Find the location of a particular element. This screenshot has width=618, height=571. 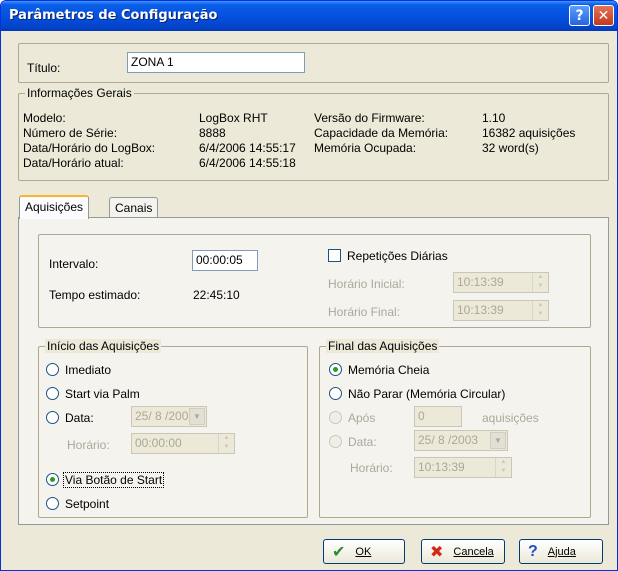

data-atual-value: 6/4/2006 14:55:18 is located at coordinates (247, 163).